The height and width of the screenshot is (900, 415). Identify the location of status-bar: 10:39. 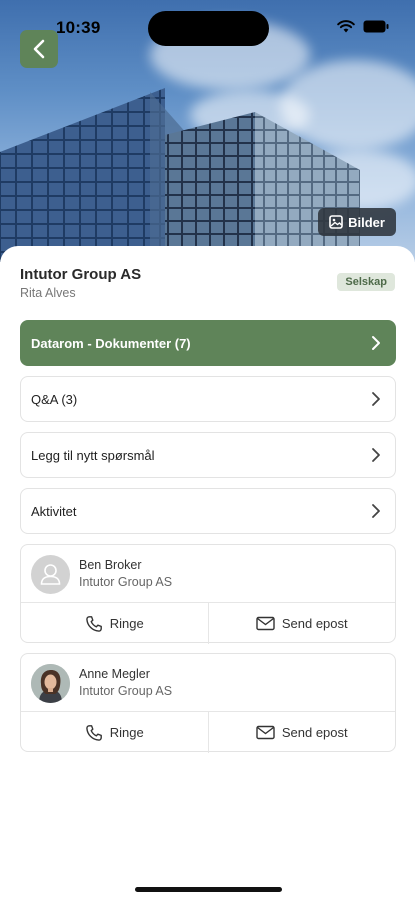
(207, 28).